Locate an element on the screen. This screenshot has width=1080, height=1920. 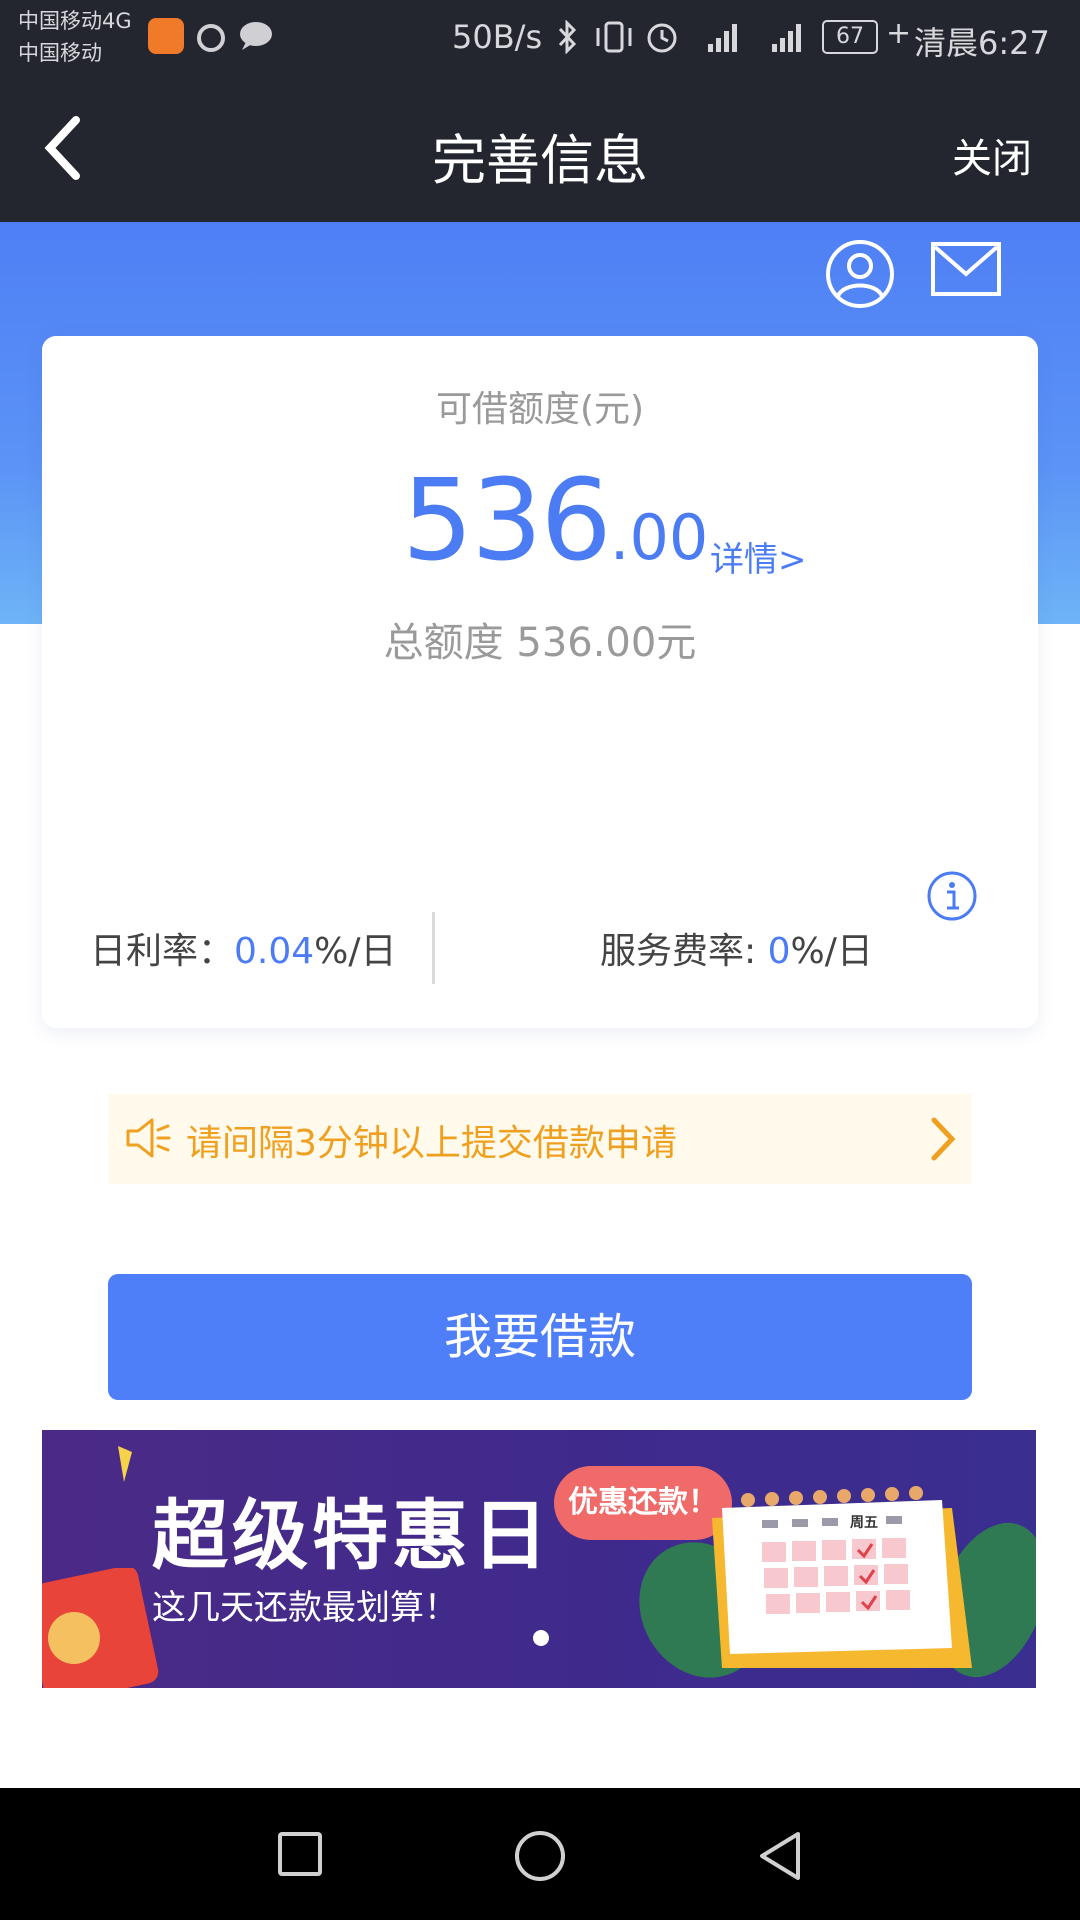
amount-integer: 536 is located at coordinates (507, 521).